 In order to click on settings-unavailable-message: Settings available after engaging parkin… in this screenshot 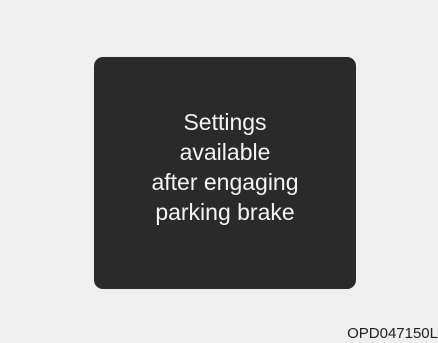, I will do `click(224, 167)`.